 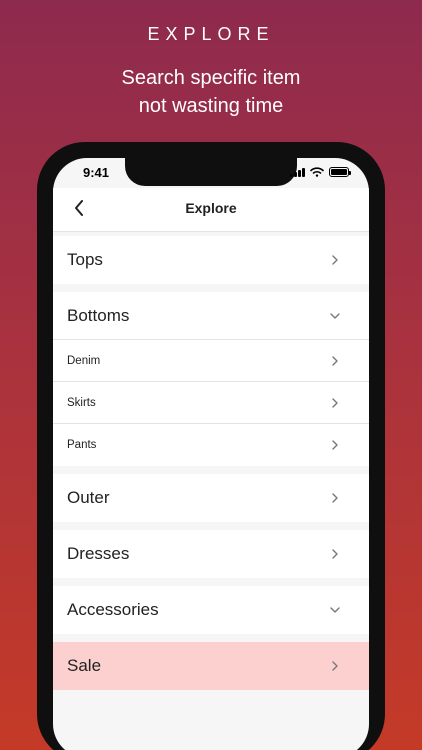 What do you see at coordinates (113, 609) in the screenshot?
I see `category-label: Accessories` at bounding box center [113, 609].